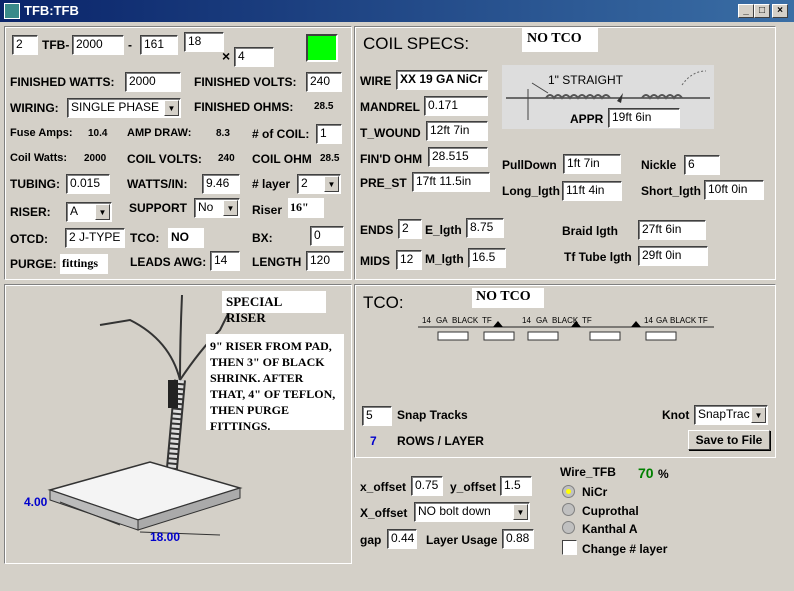 This screenshot has height=591, width=794. What do you see at coordinates (402, 539) in the screenshot?
I see `gap-input: 0.44` at bounding box center [402, 539].